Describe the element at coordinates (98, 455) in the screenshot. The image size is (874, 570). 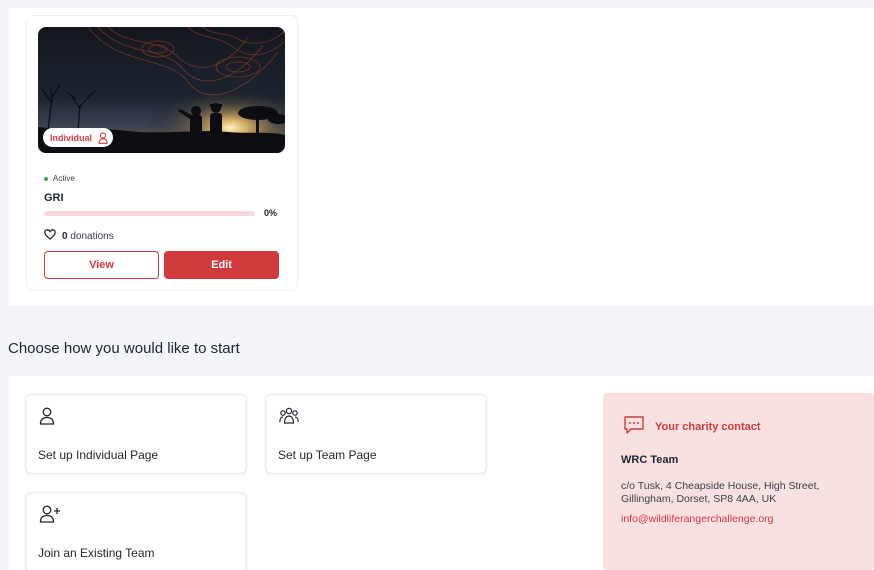
I see `option-label: Set up Individual Page` at that location.